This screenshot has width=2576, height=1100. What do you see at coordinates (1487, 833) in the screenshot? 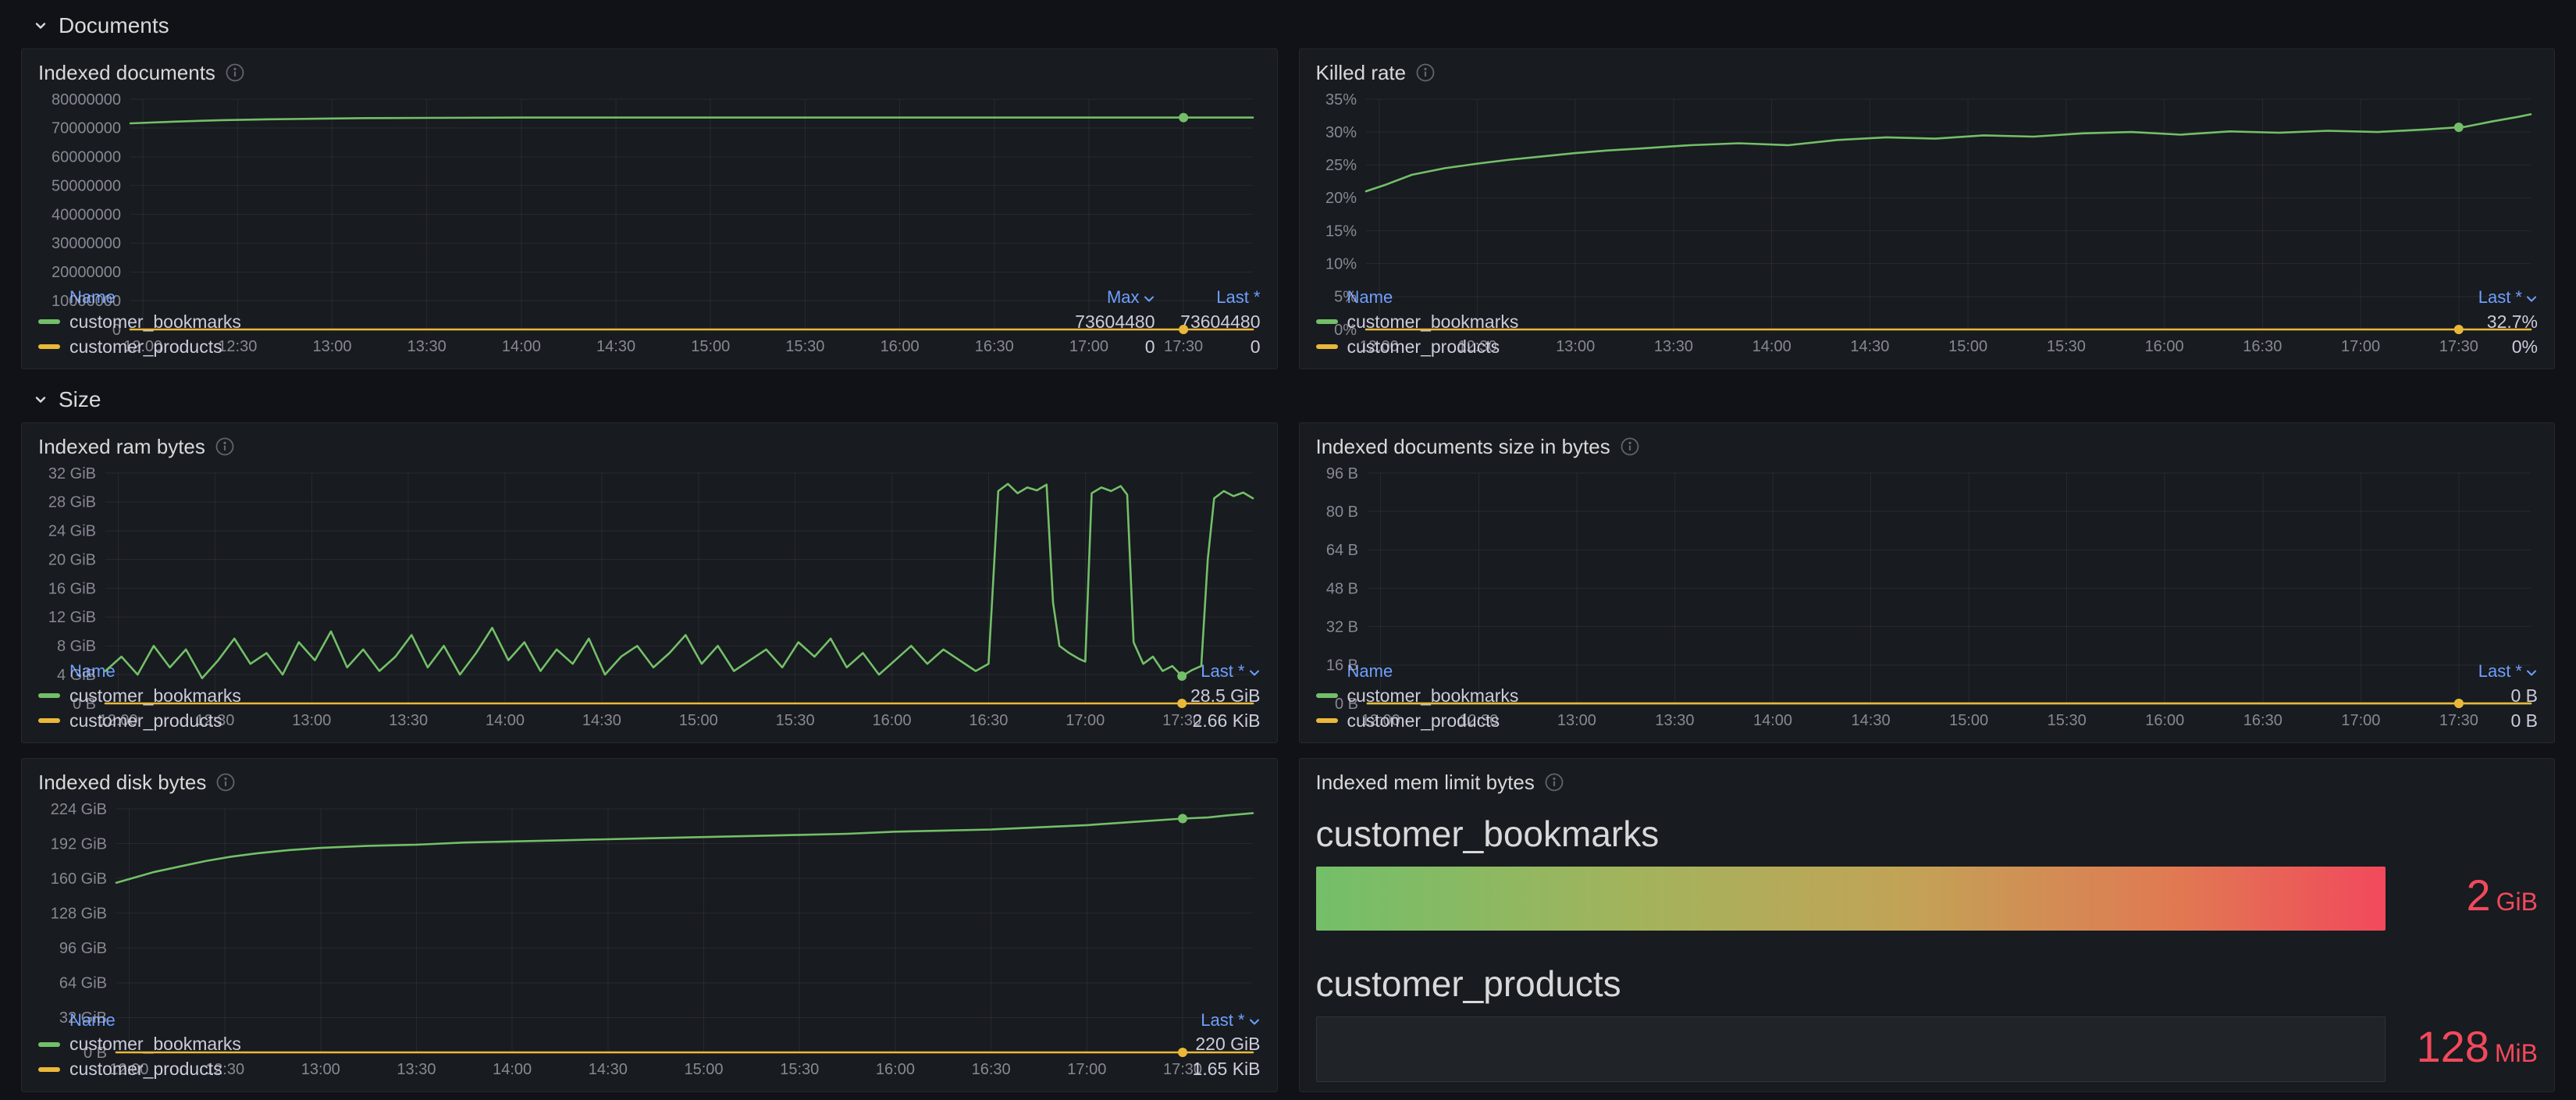
I see `gauge-series-name: customer_bookmarks` at bounding box center [1487, 833].